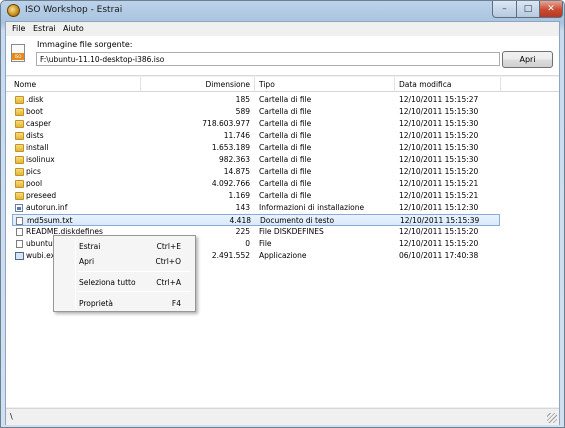 Image resolution: width=565 pixels, height=428 pixels. Describe the element at coordinates (124, 246) in the screenshot. I see `context-item-estrai: Estrai Ctrl+E` at that location.